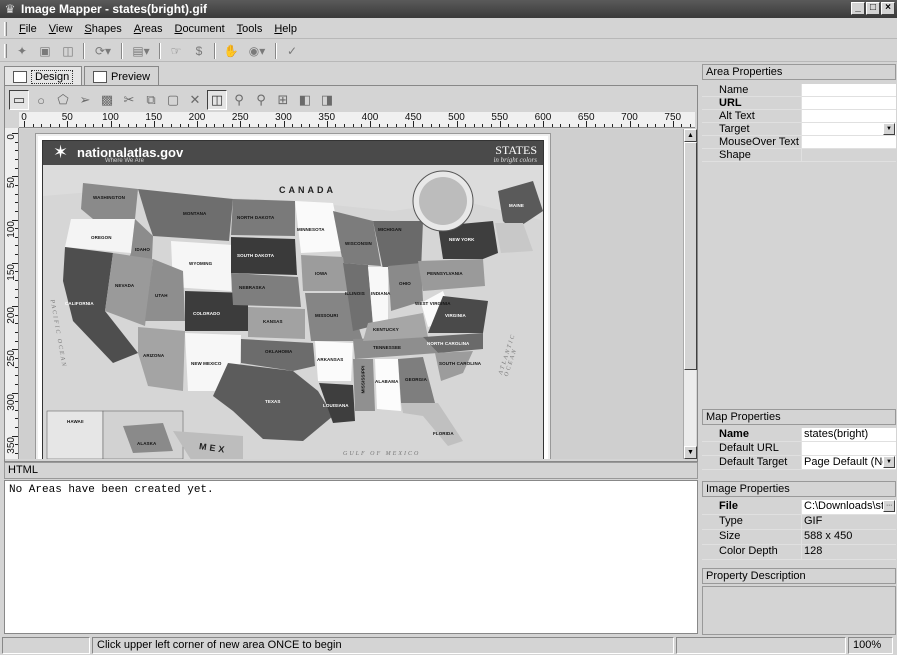 The image size is (897, 655). Describe the element at coordinates (256, 255) in the screenshot. I see `label-south-dakota: SOUTH DAKOTA` at that location.